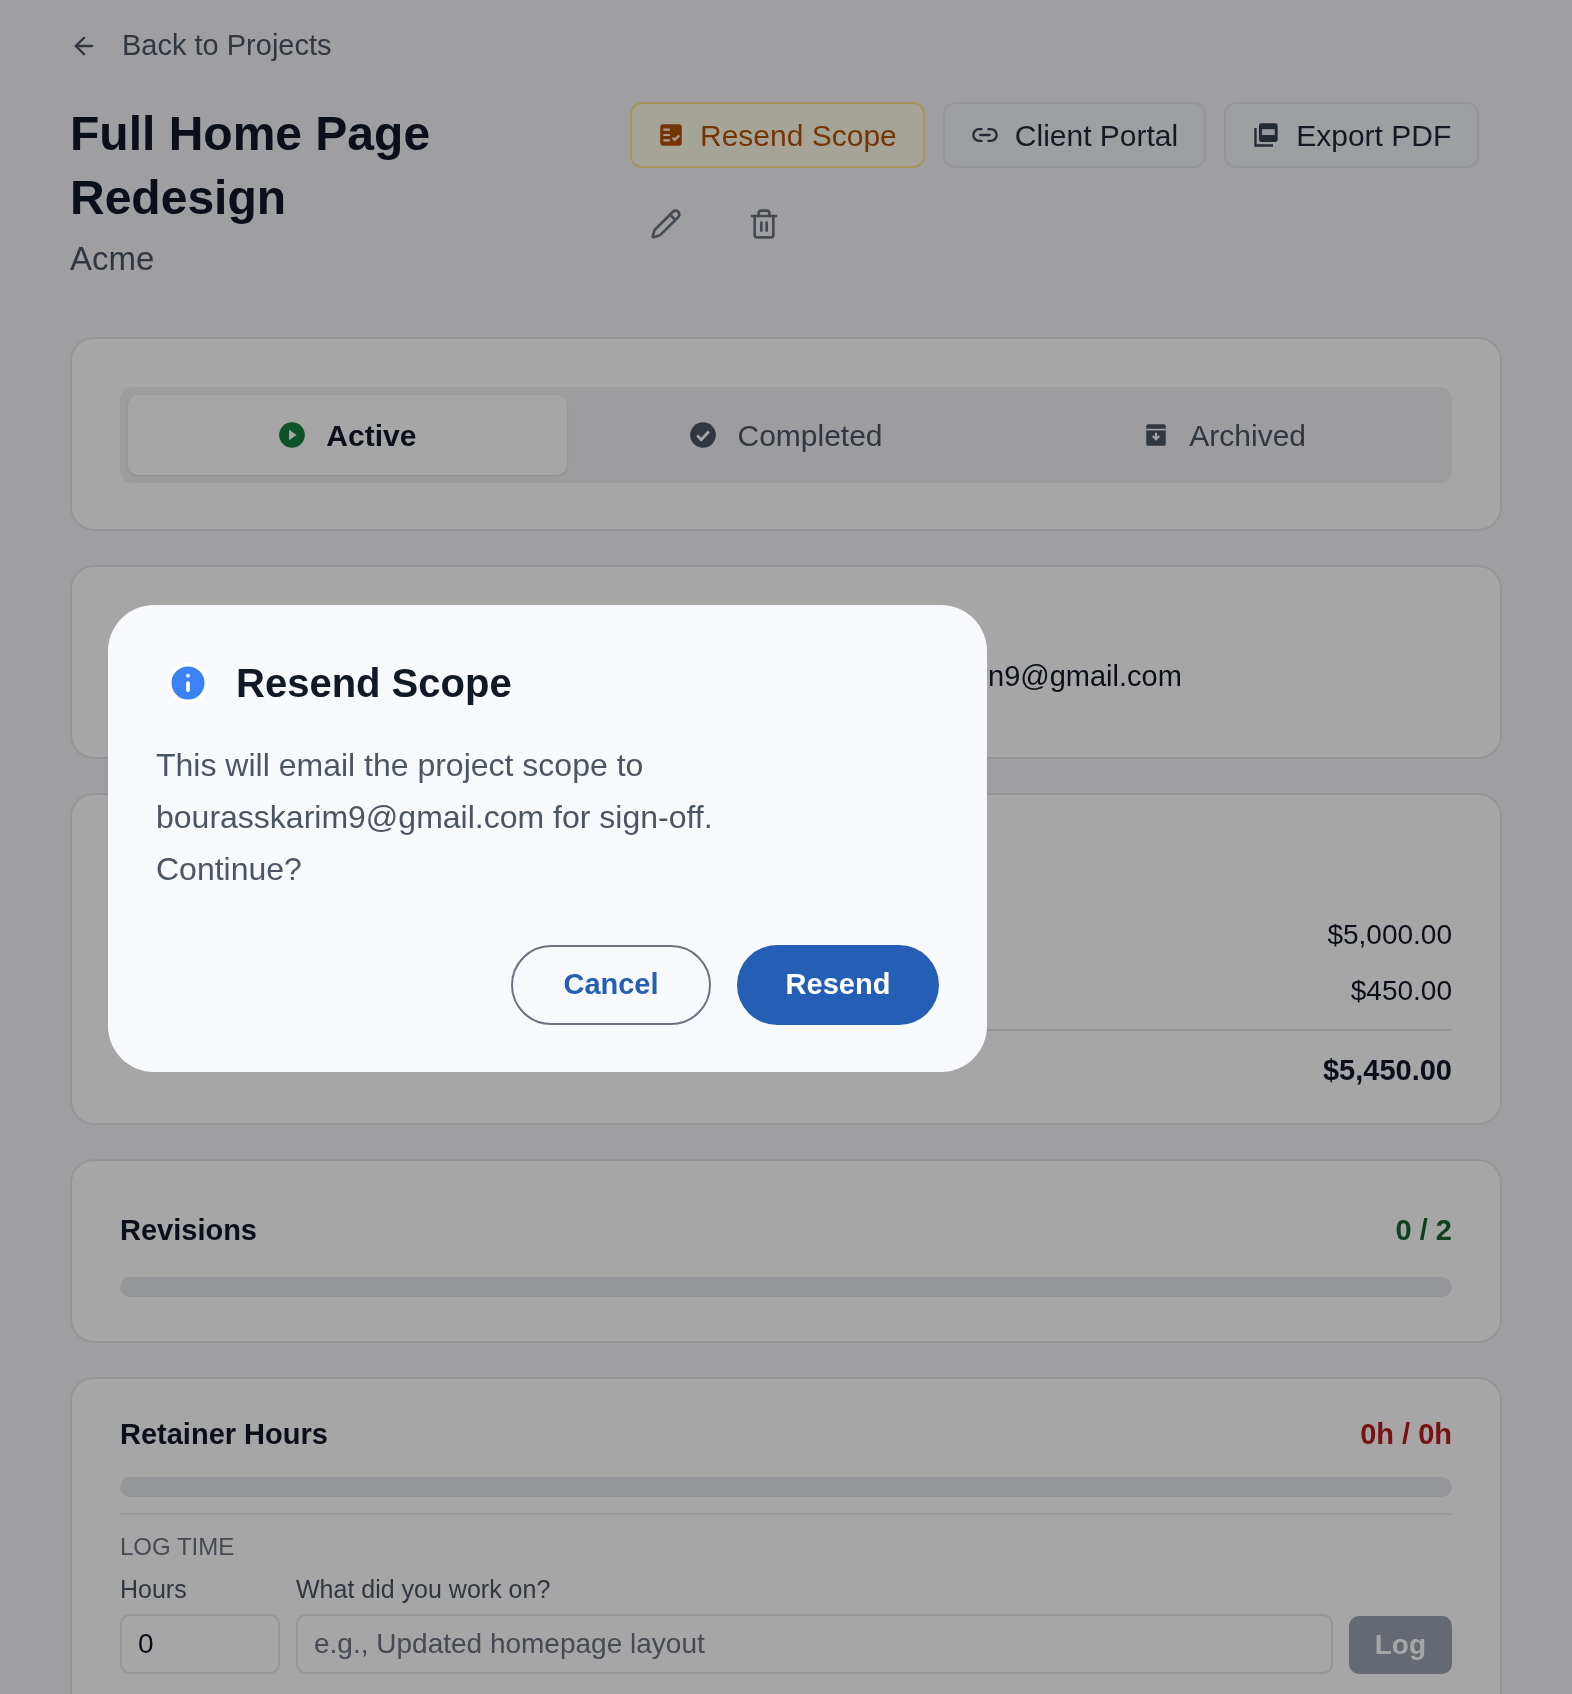 The image size is (1572, 1694). What do you see at coordinates (777, 135) in the screenshot?
I see `action-button: Resend Scope` at bounding box center [777, 135].